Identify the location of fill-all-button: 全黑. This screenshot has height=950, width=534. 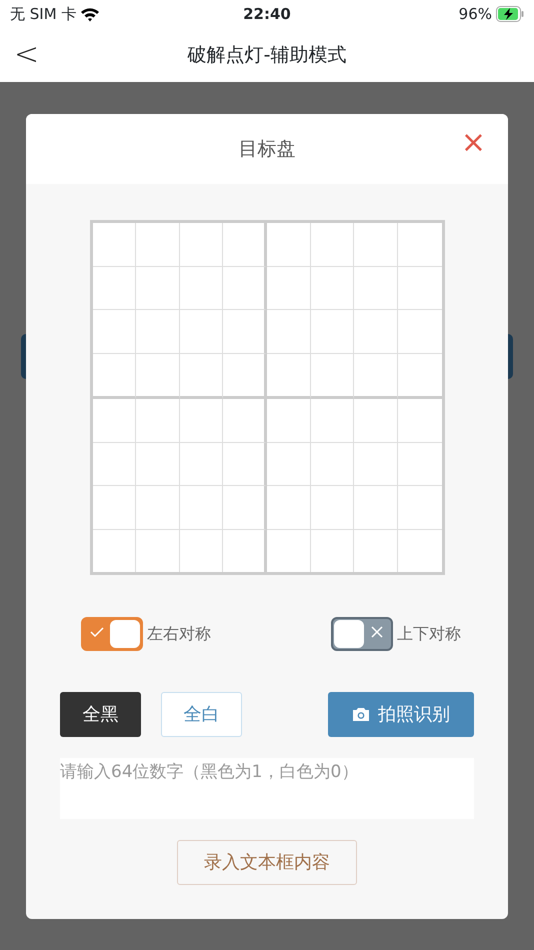
(100, 714).